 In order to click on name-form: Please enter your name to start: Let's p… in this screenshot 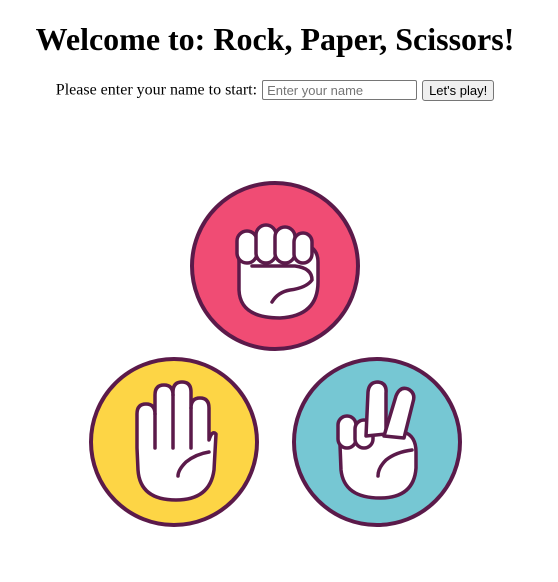, I will do `click(275, 90)`.